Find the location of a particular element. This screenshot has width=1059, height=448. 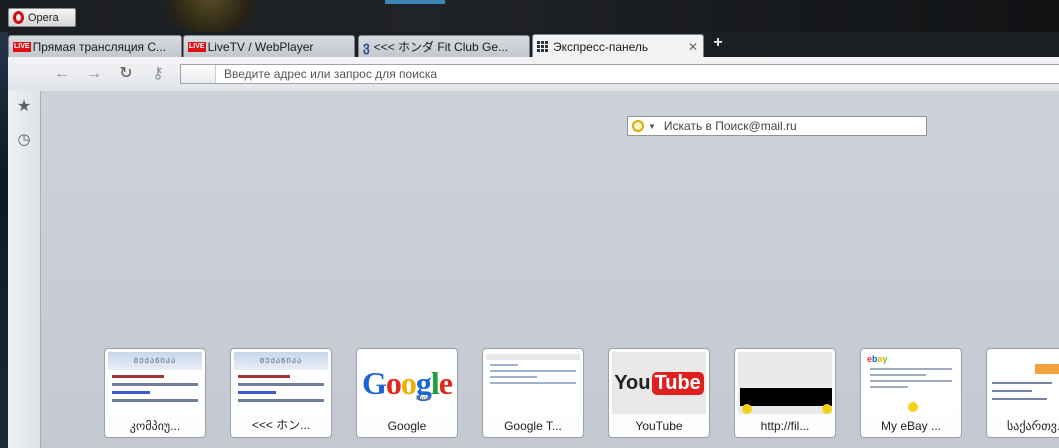

new-tab-button: + is located at coordinates (718, 43).